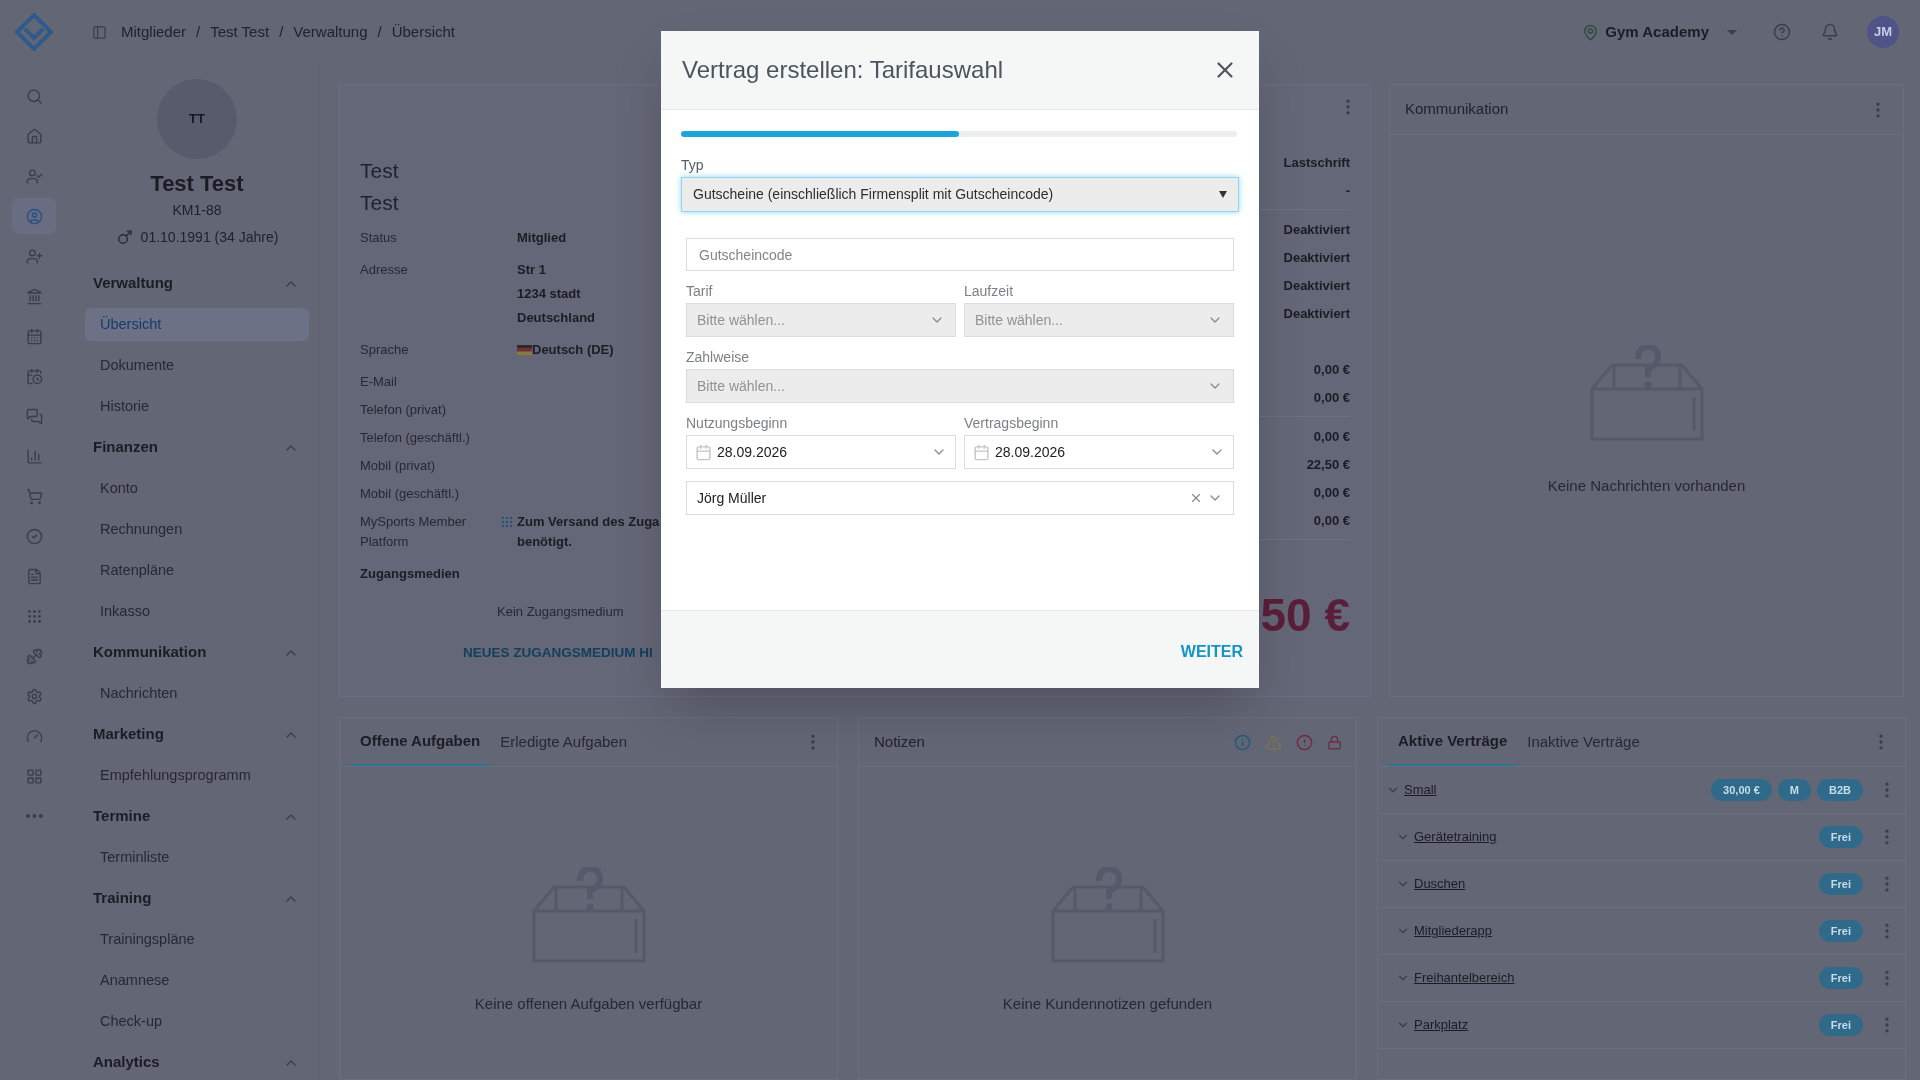 This screenshot has height=1080, width=1920. What do you see at coordinates (1583, 742) in the screenshot?
I see `tab: Inaktive Verträge` at bounding box center [1583, 742].